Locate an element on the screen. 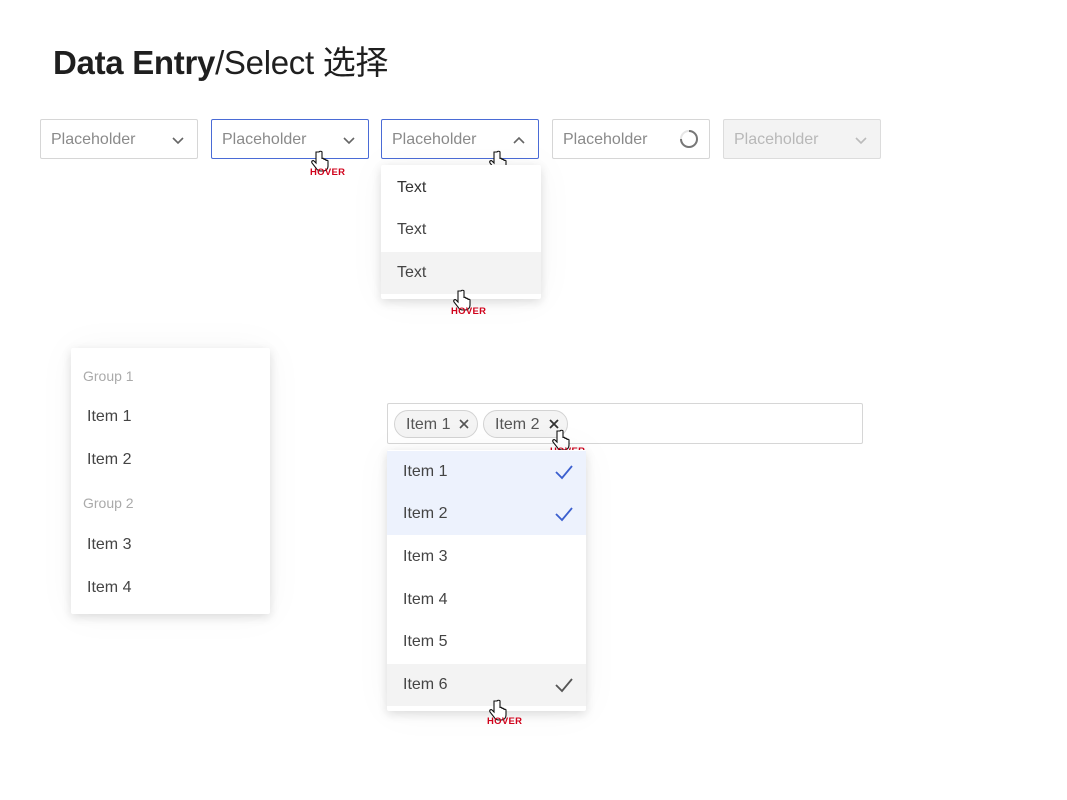 The height and width of the screenshot is (800, 1067). group-label: Group 2 is located at coordinates (108, 503).